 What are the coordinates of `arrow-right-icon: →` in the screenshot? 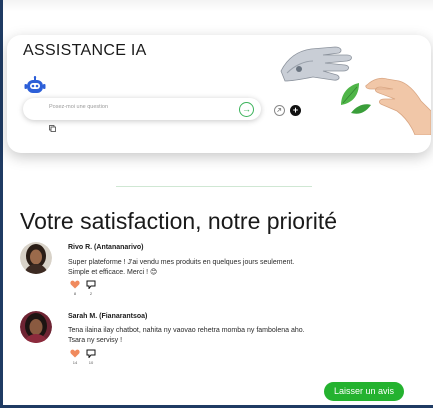 It's located at (246, 109).